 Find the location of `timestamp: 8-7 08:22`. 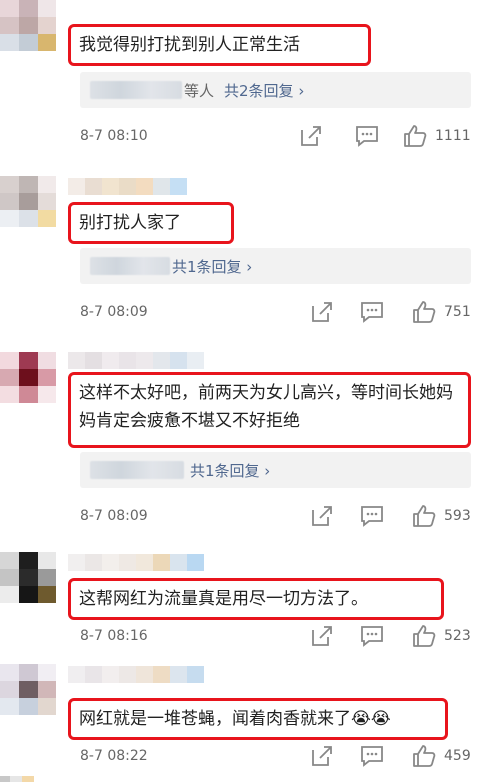

timestamp: 8-7 08:22 is located at coordinates (114, 756).